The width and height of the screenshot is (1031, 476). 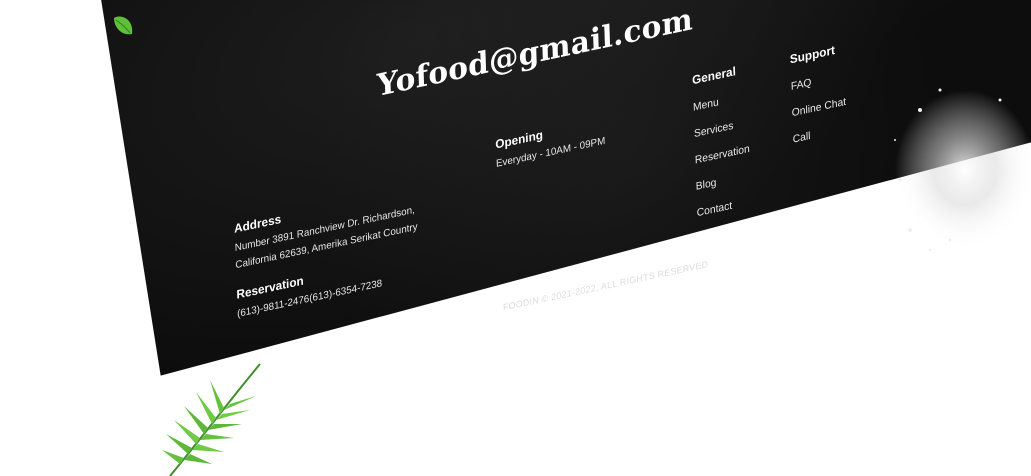 I want to click on footer-link-reservation: Reservation, so click(x=722, y=155).